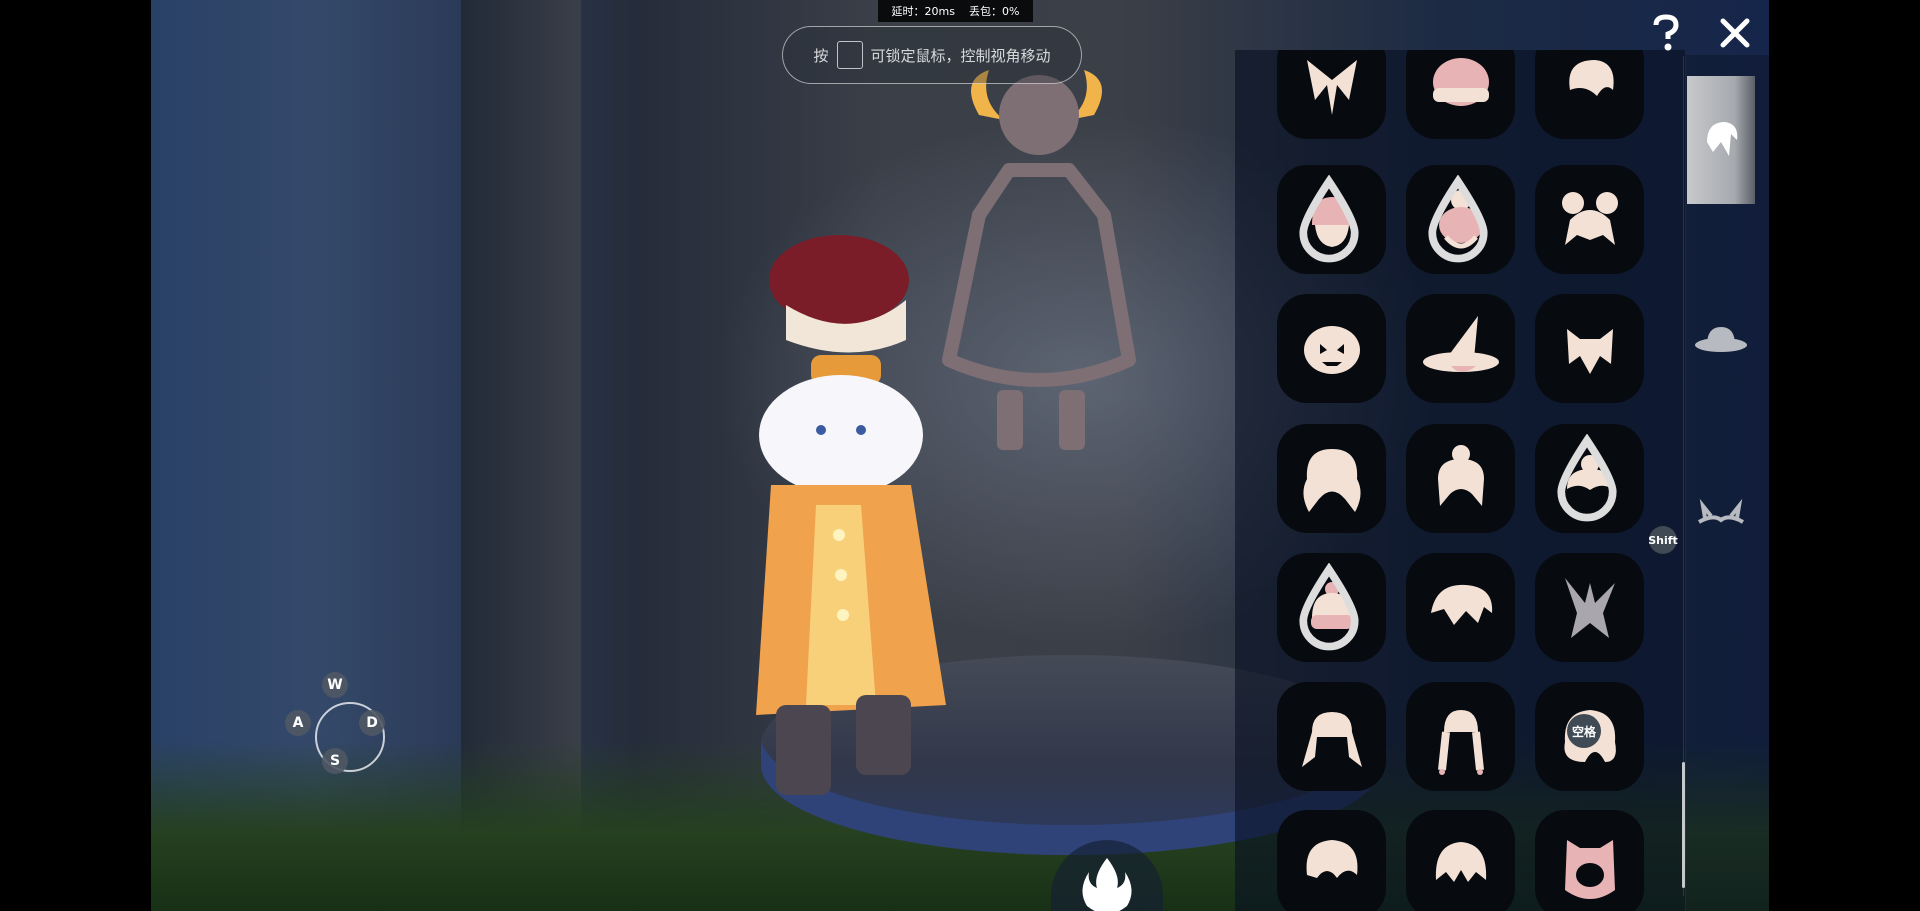  Describe the element at coordinates (851, 515) in the screenshot. I see `player-character` at that location.